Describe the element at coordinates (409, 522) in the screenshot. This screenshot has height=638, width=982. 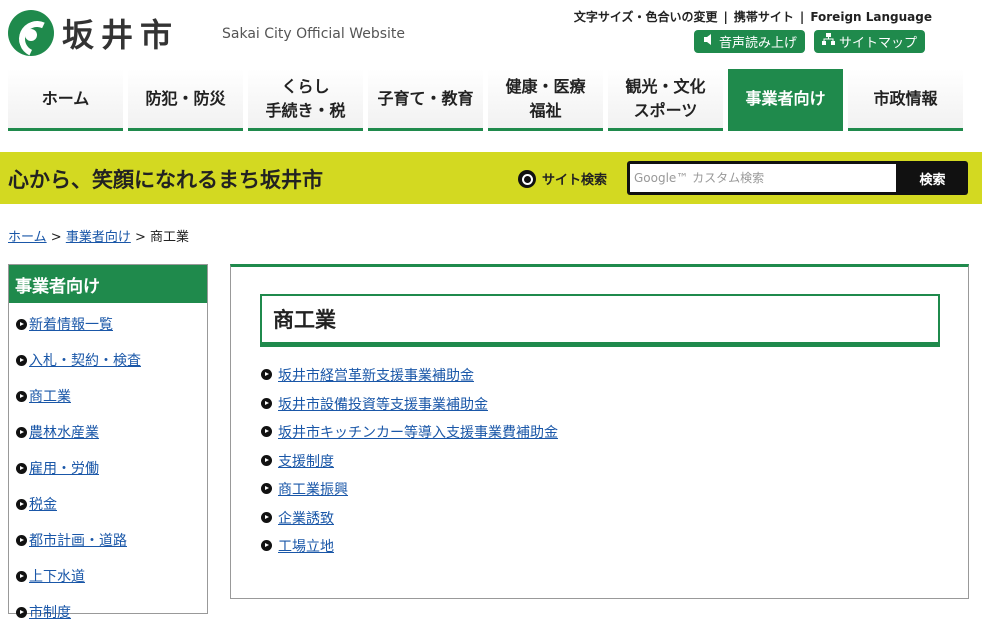
I see `list-item: 企業誘致` at that location.